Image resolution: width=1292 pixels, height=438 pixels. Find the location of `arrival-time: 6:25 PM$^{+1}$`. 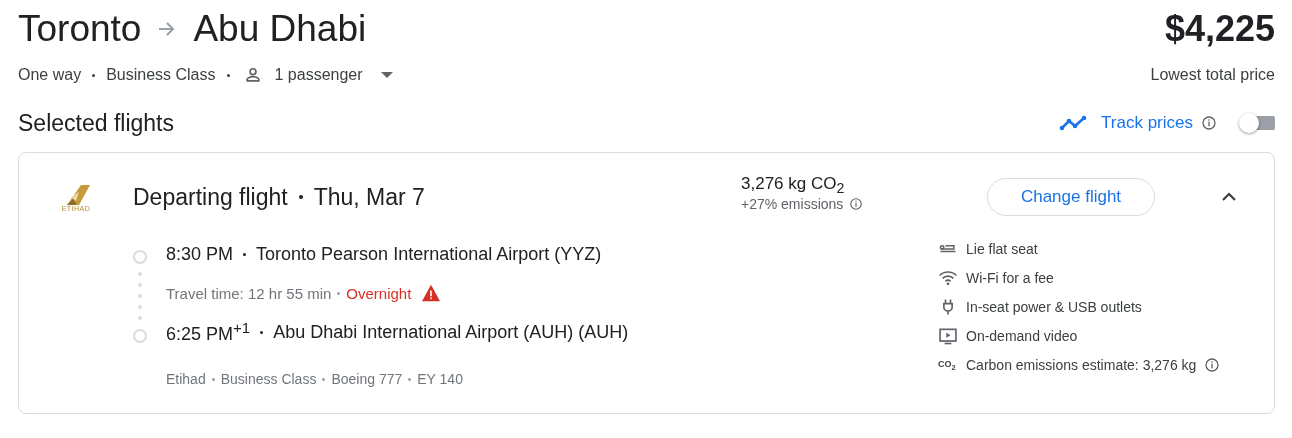

arrival-time: 6:25 PM$^{+1}$ is located at coordinates (208, 332).